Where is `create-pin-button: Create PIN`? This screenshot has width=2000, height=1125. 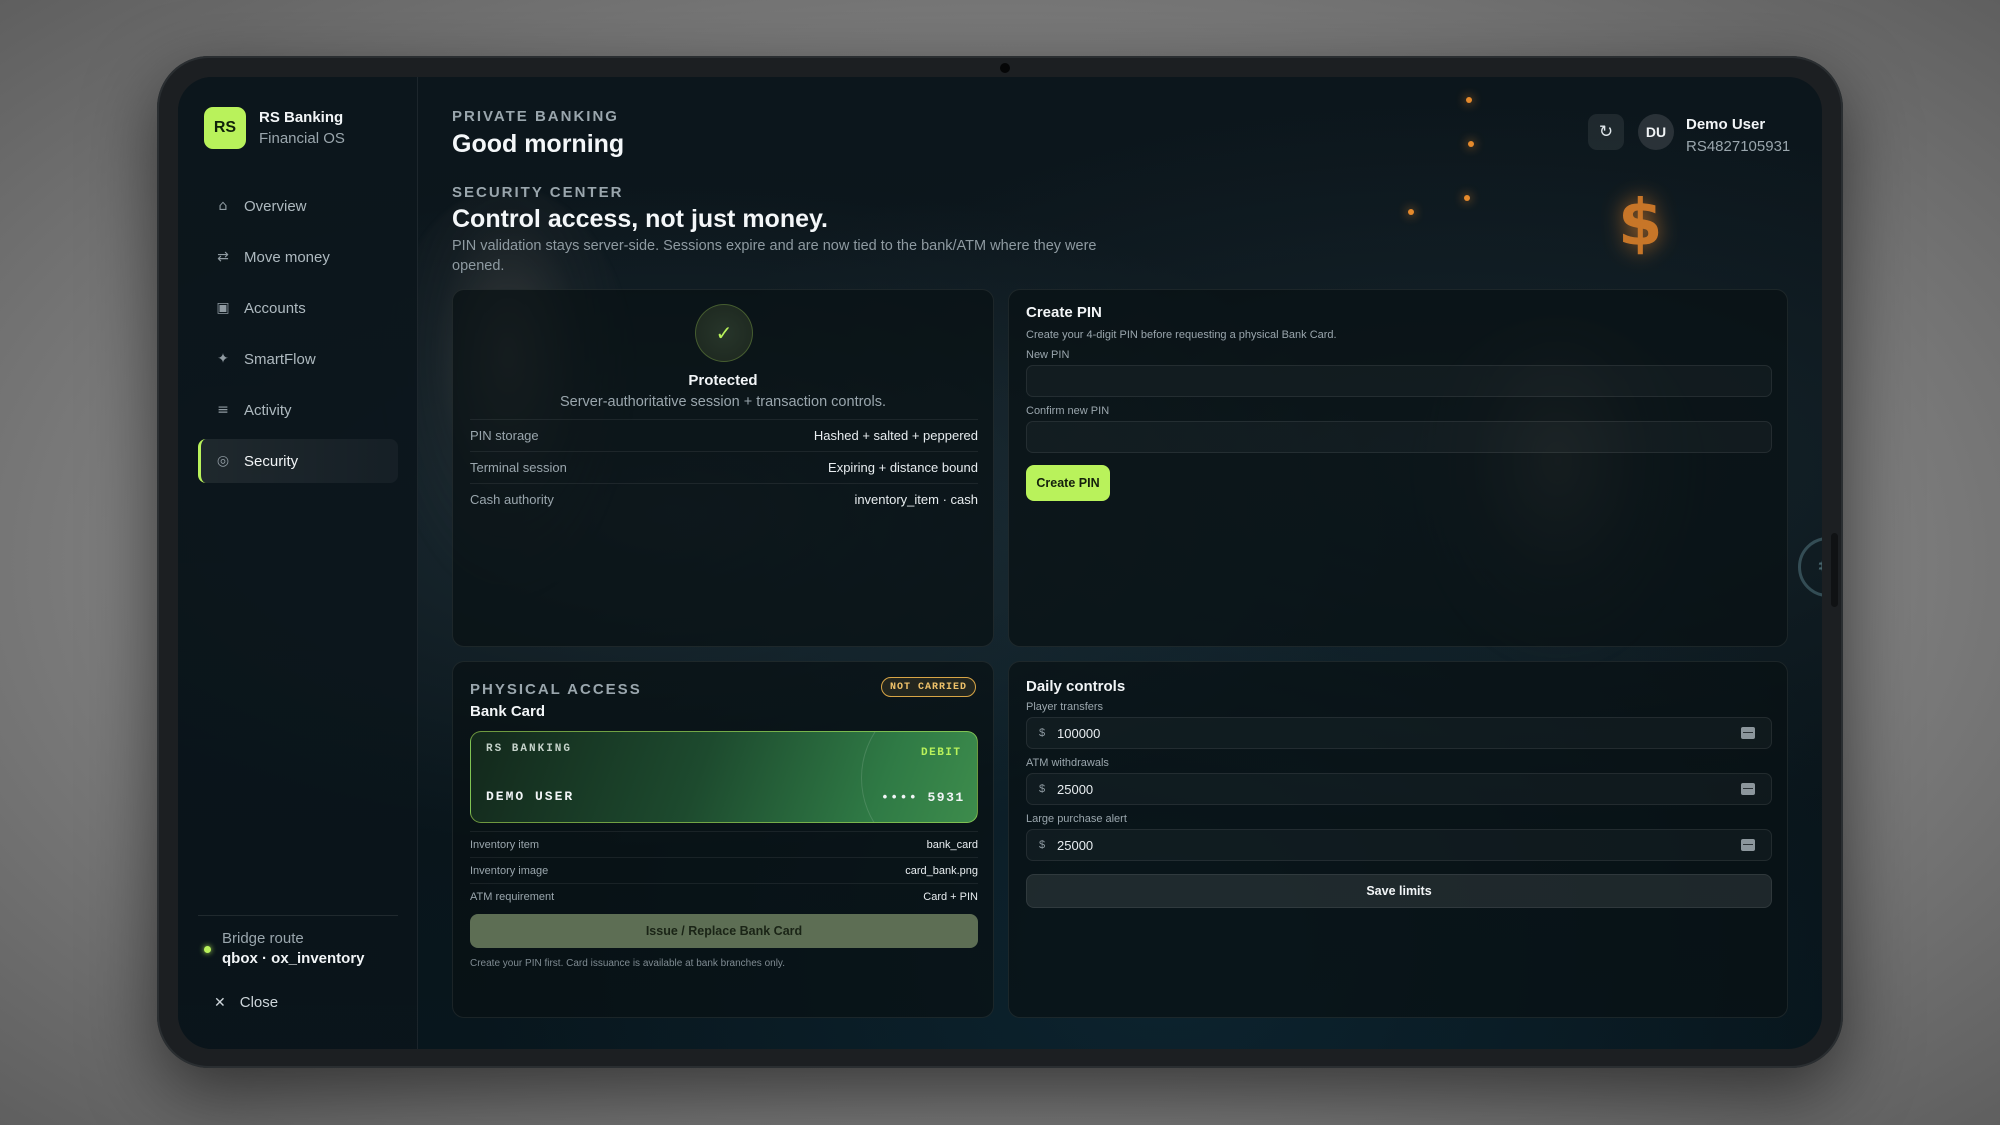 create-pin-button: Create PIN is located at coordinates (1068, 483).